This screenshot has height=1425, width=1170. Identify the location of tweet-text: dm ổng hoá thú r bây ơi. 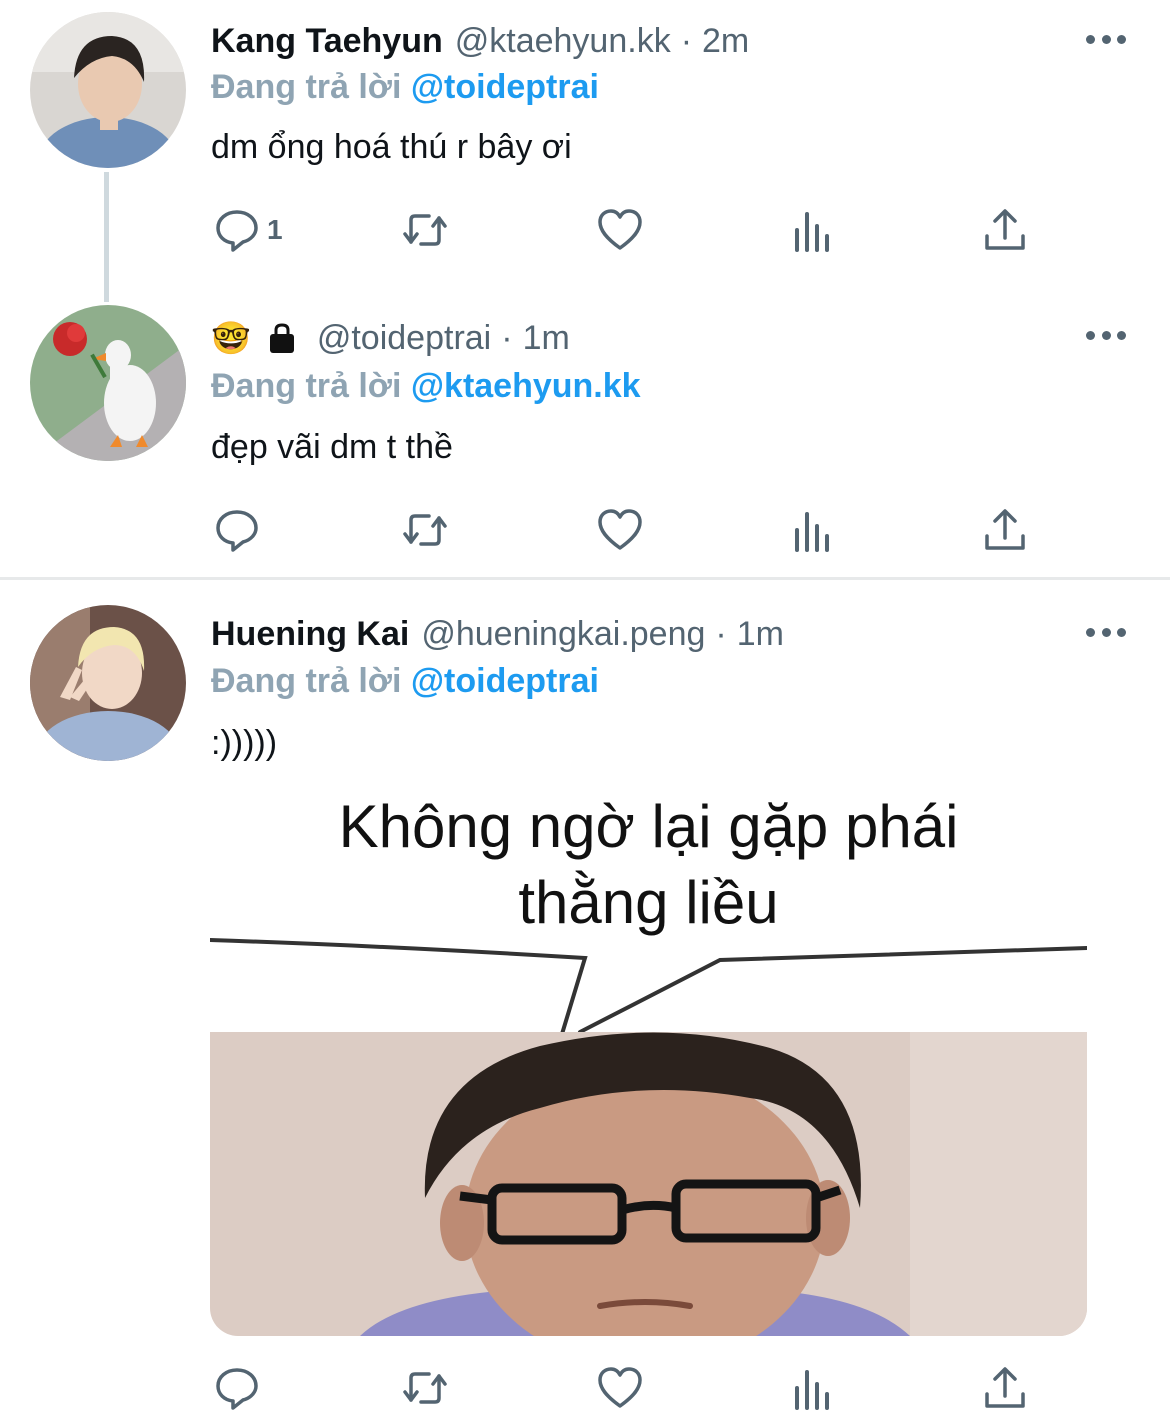
(391, 147).